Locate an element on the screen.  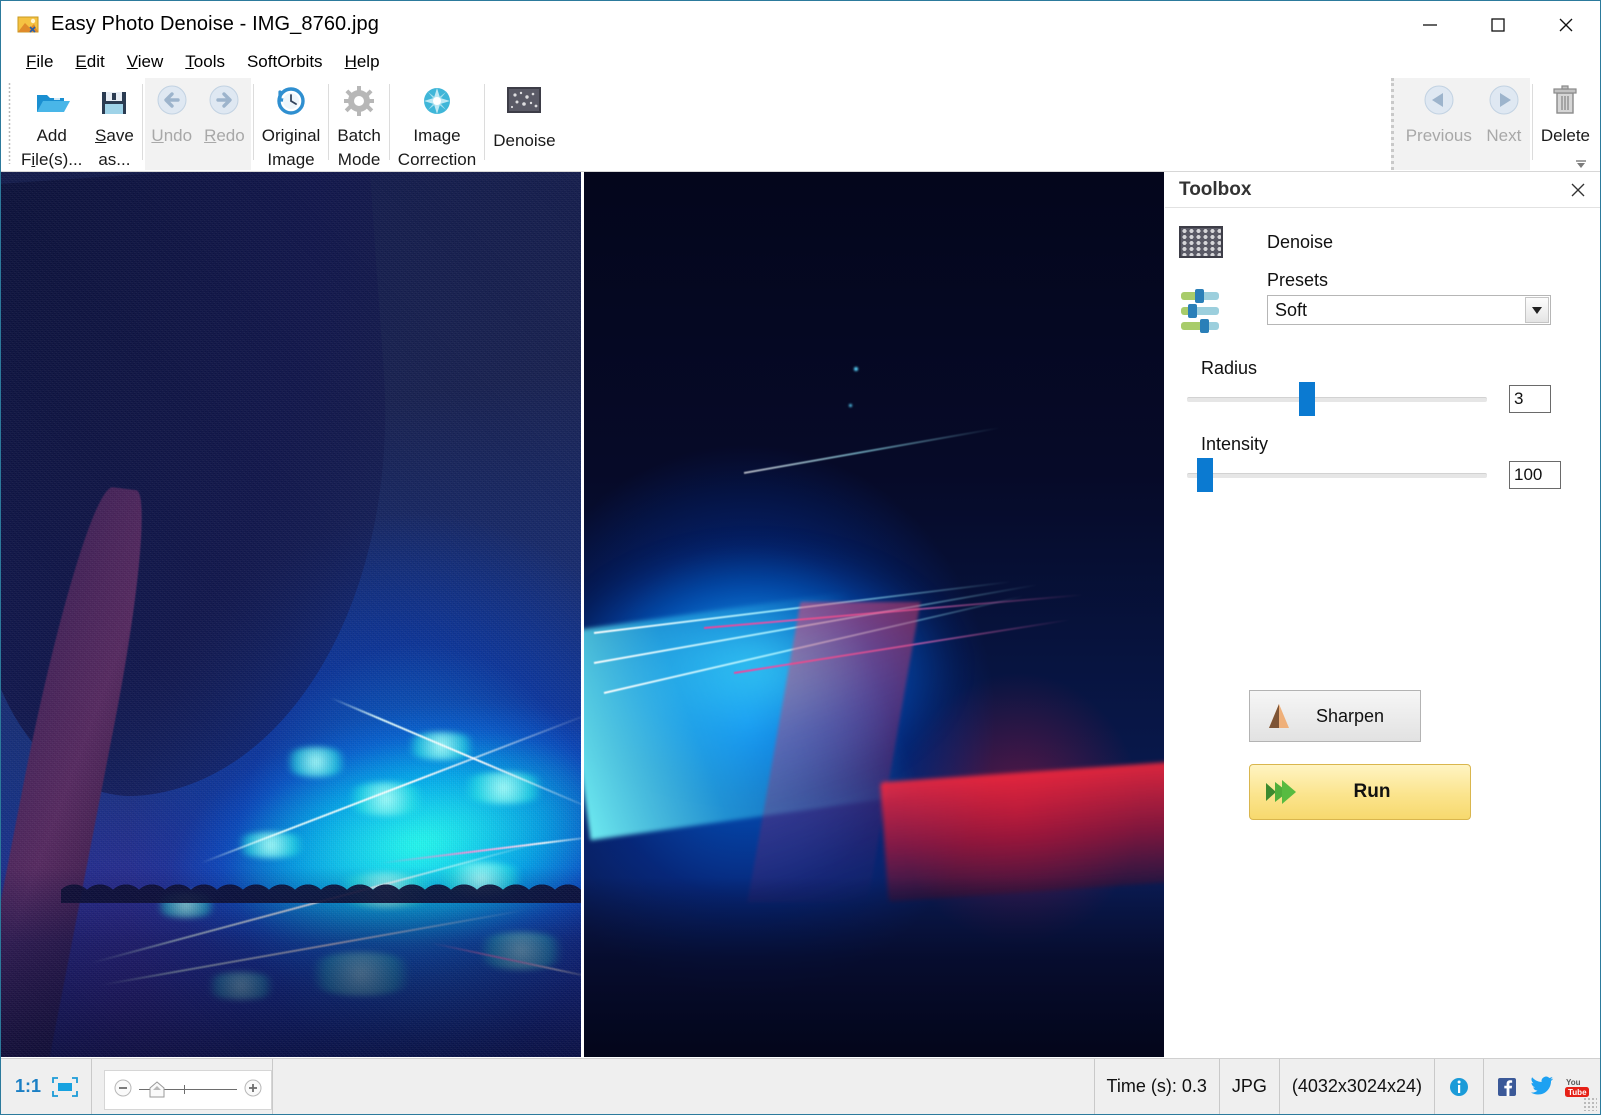
batch-mode-button: Batch Mode is located at coordinates (358, 125).